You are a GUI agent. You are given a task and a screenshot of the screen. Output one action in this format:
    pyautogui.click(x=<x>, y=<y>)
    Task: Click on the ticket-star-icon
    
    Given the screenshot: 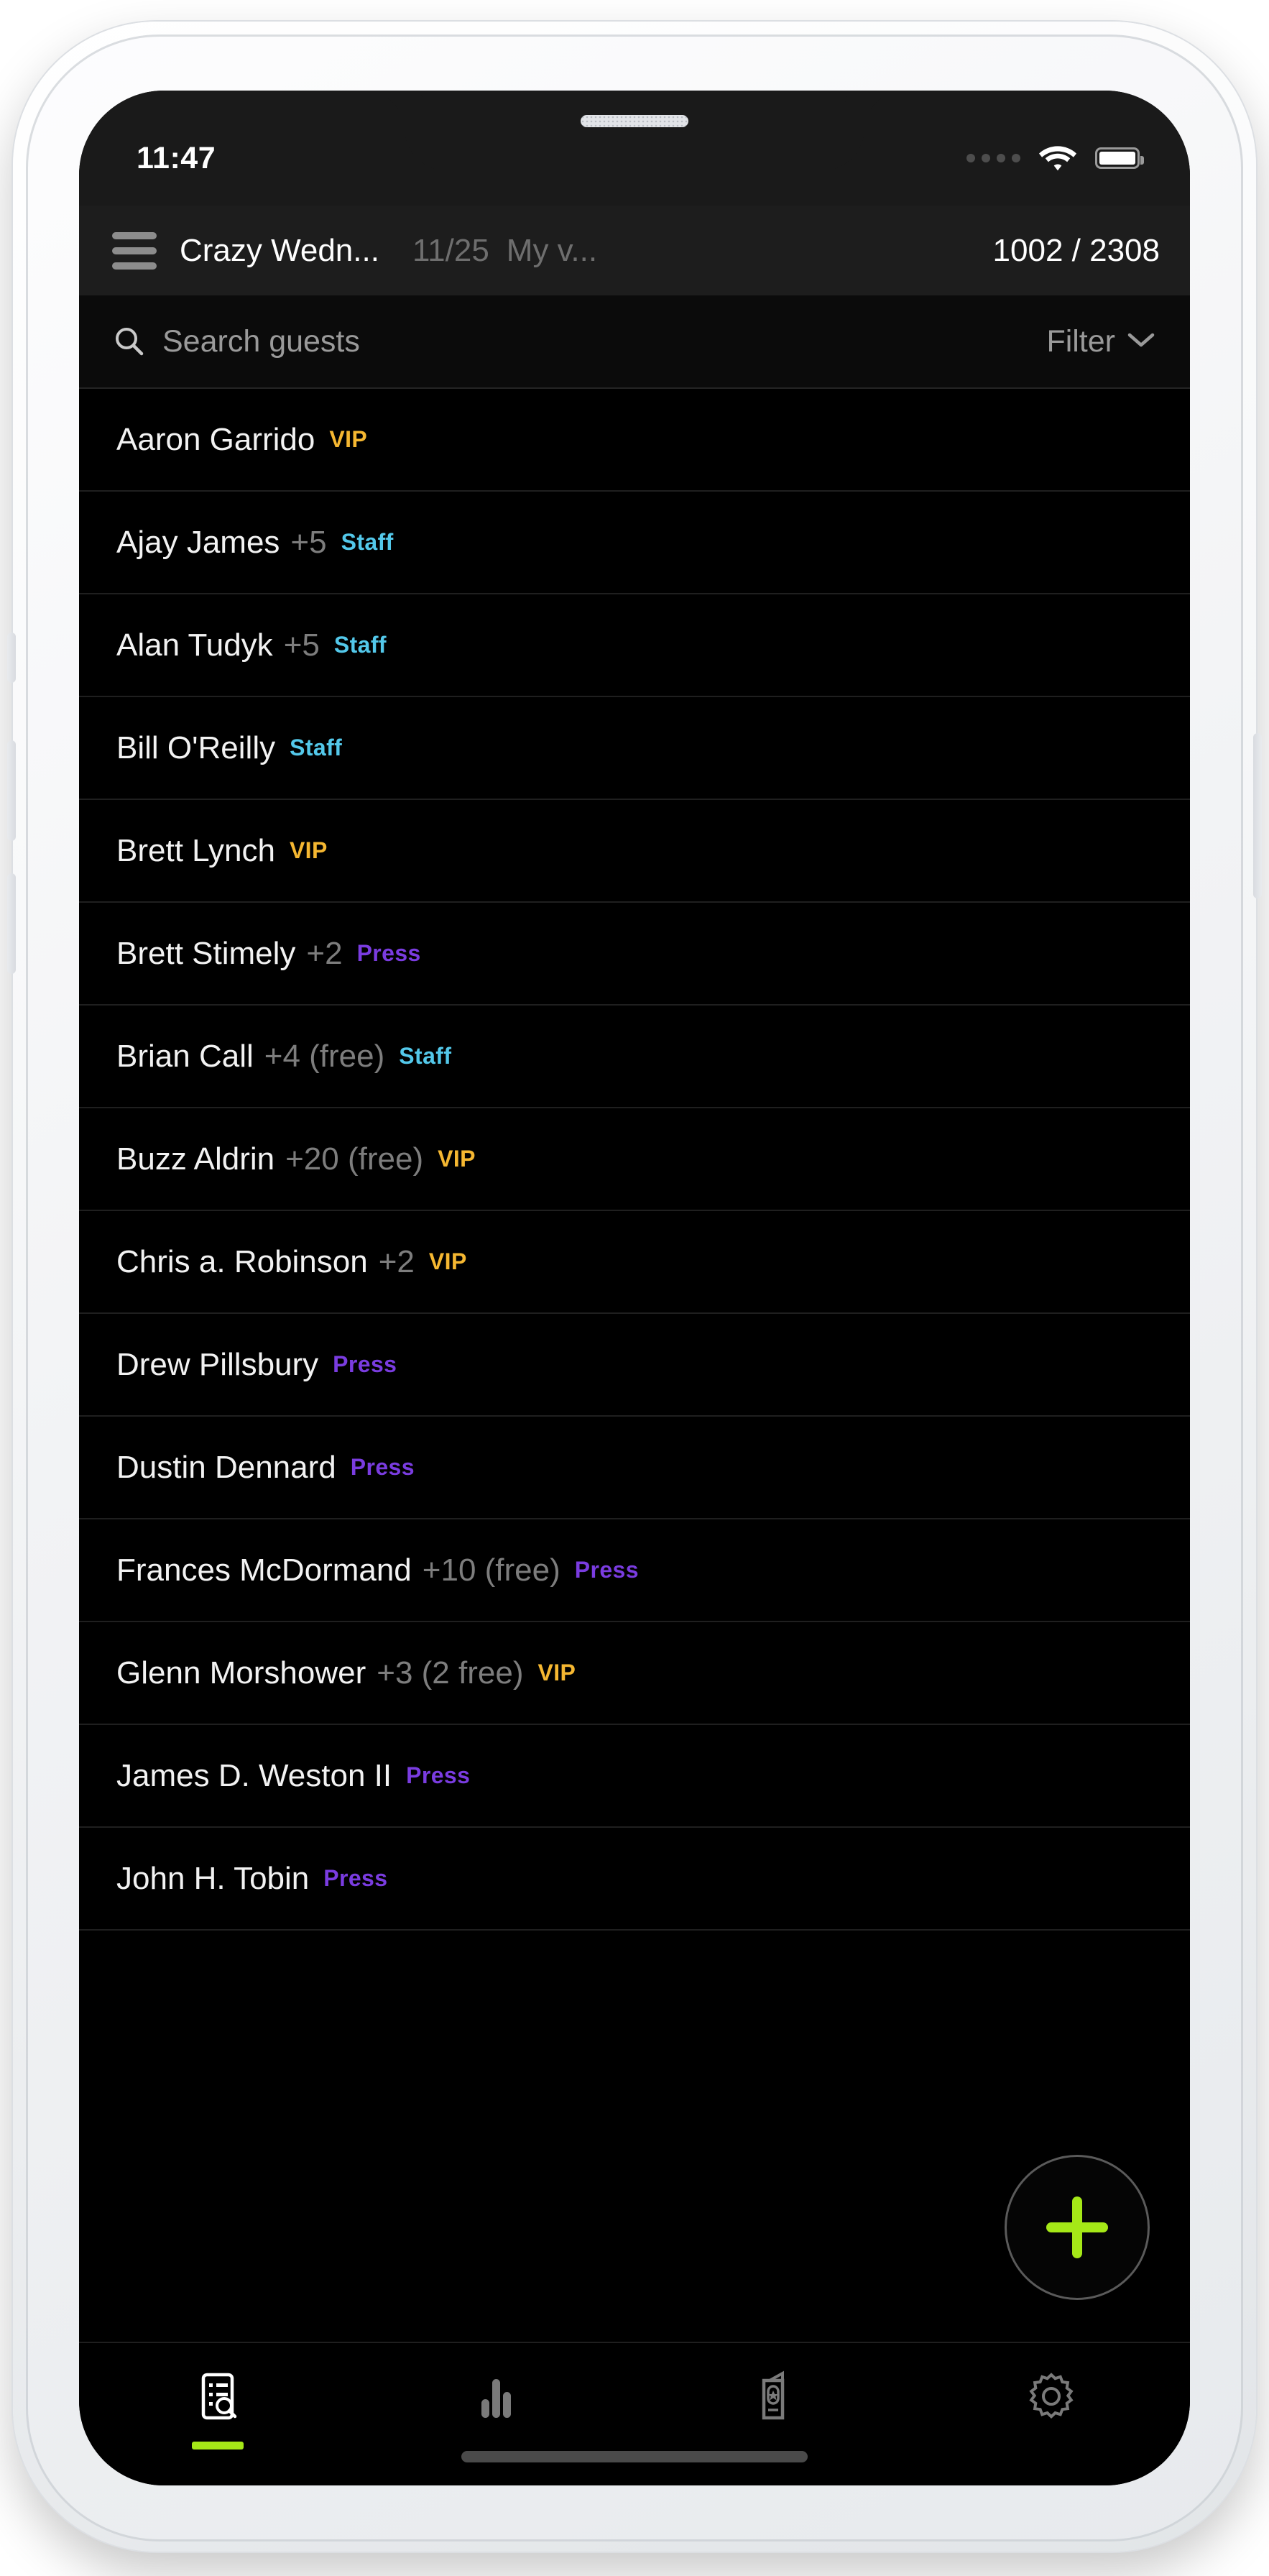 What is the action you would take?
    pyautogui.click(x=773, y=2398)
    